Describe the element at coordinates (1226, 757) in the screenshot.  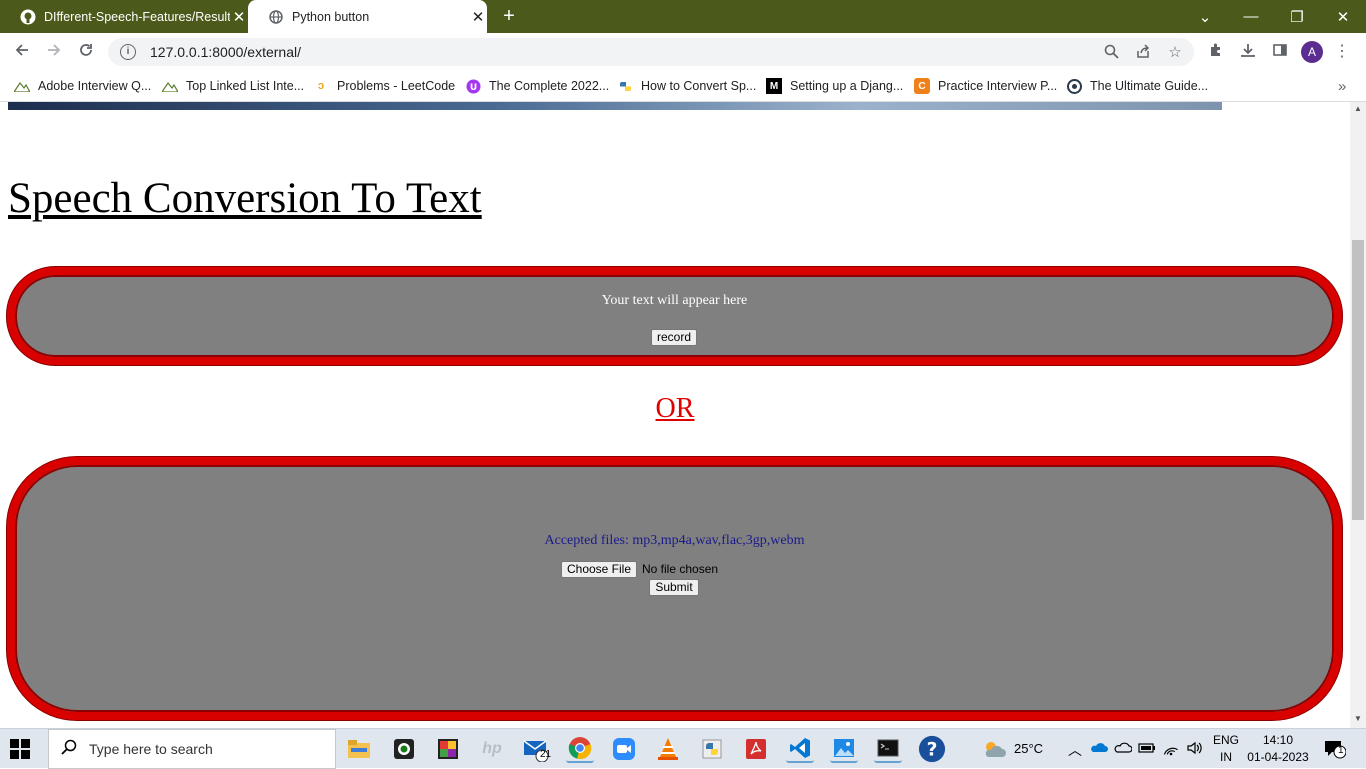
I see `region-label: IN` at that location.